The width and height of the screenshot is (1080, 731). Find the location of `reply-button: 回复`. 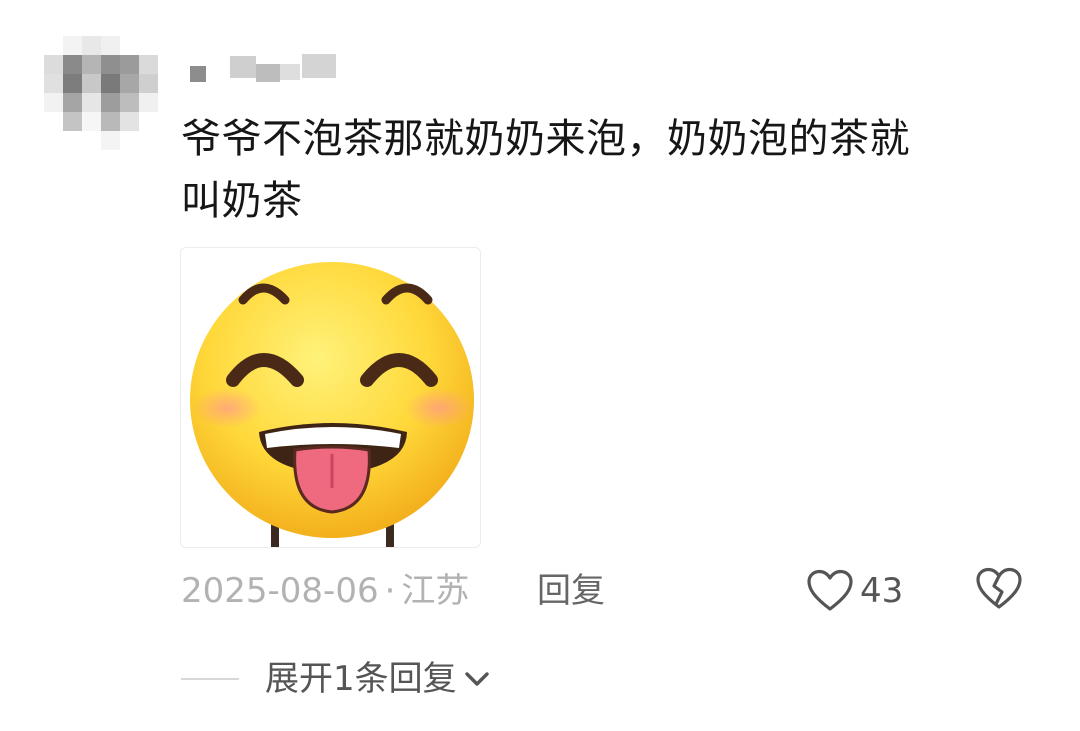

reply-button: 回复 is located at coordinates (571, 591).